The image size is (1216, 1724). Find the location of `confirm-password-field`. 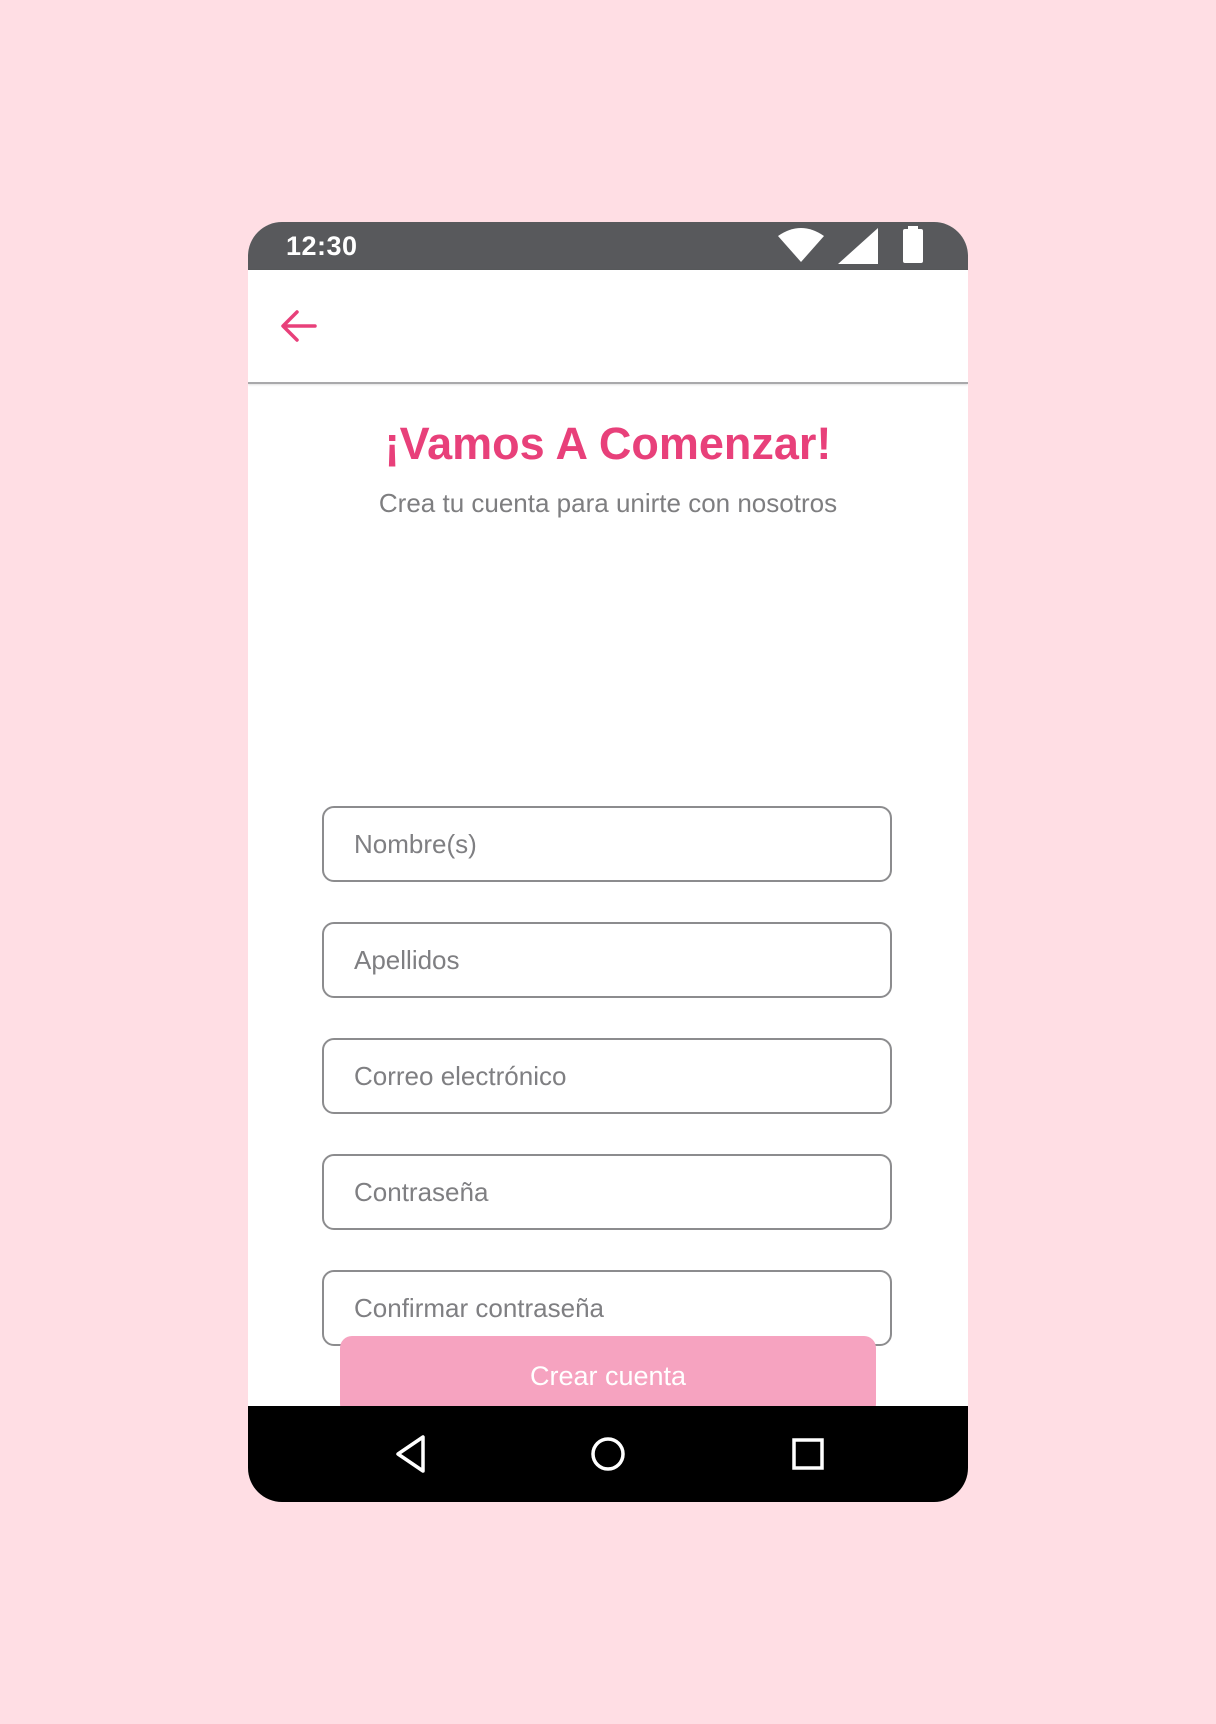

confirm-password-field is located at coordinates (607, 1308).